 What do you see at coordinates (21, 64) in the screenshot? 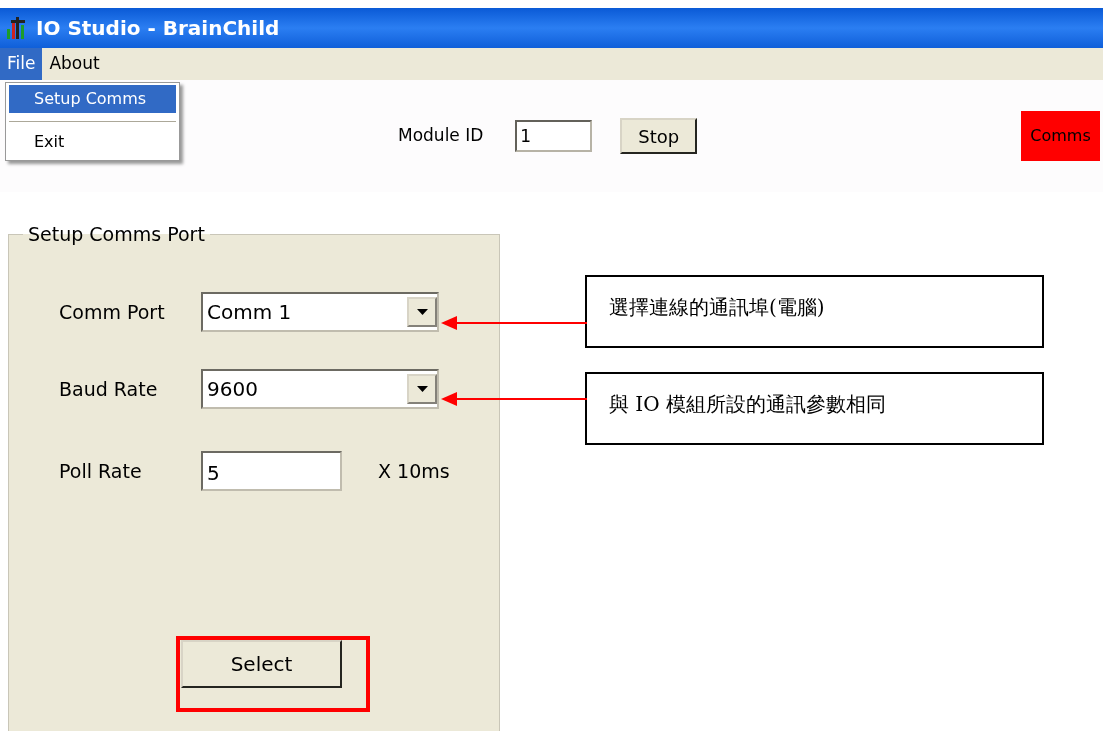
I see `menu-item: File` at bounding box center [21, 64].